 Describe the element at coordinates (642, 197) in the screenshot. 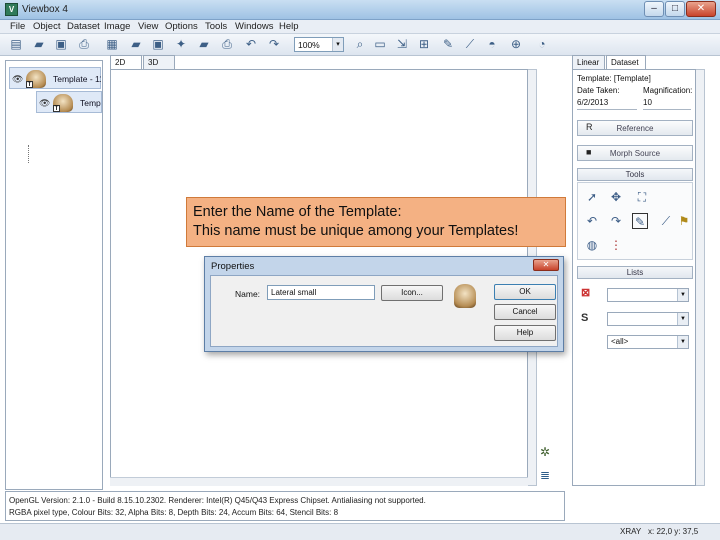

I see `fit-points-icon: ⛶` at that location.